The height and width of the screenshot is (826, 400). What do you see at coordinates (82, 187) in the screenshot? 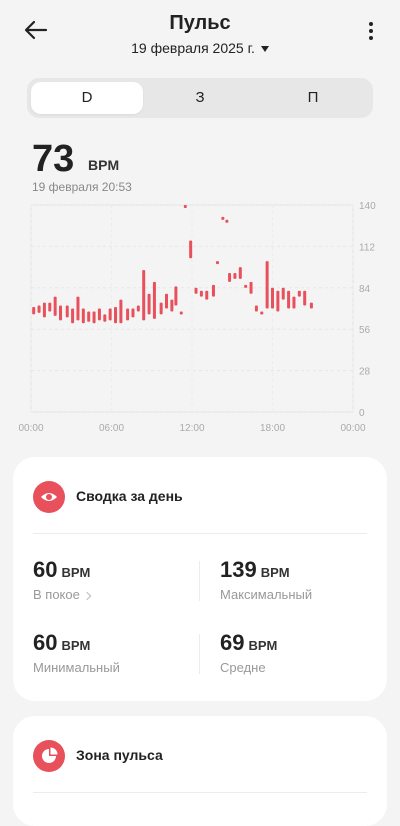
I see `current-bpm-timestamp: 19 февраля 20:53` at bounding box center [82, 187].